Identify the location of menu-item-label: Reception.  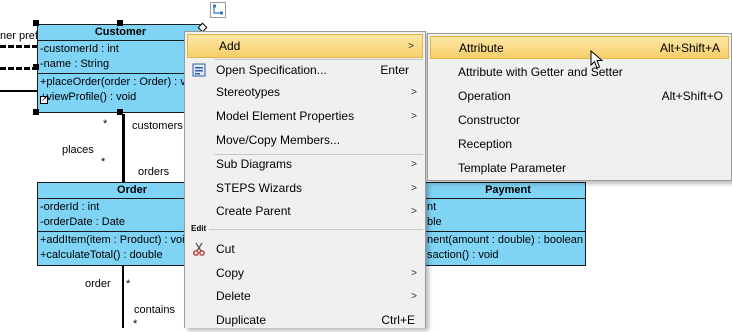
(485, 144).